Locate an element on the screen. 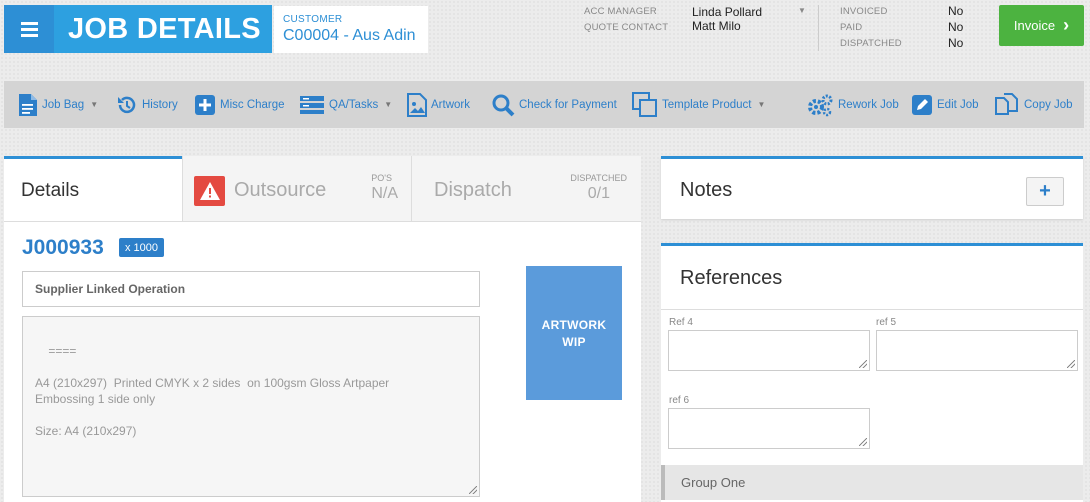  artwork-button: Artwork is located at coordinates (438, 104).